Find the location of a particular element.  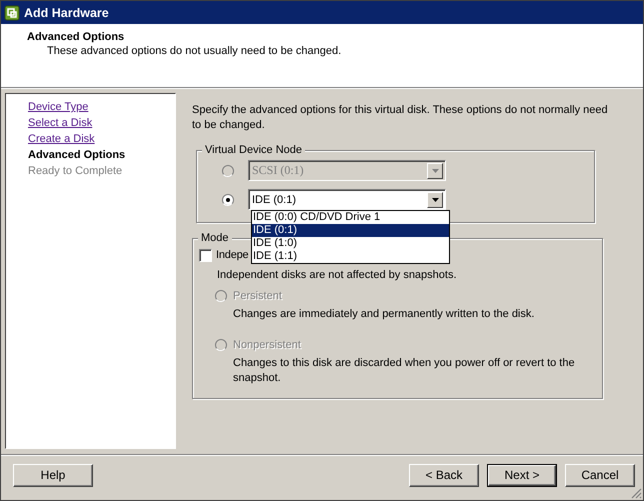

step-link: Device Type is located at coordinates (58, 108).